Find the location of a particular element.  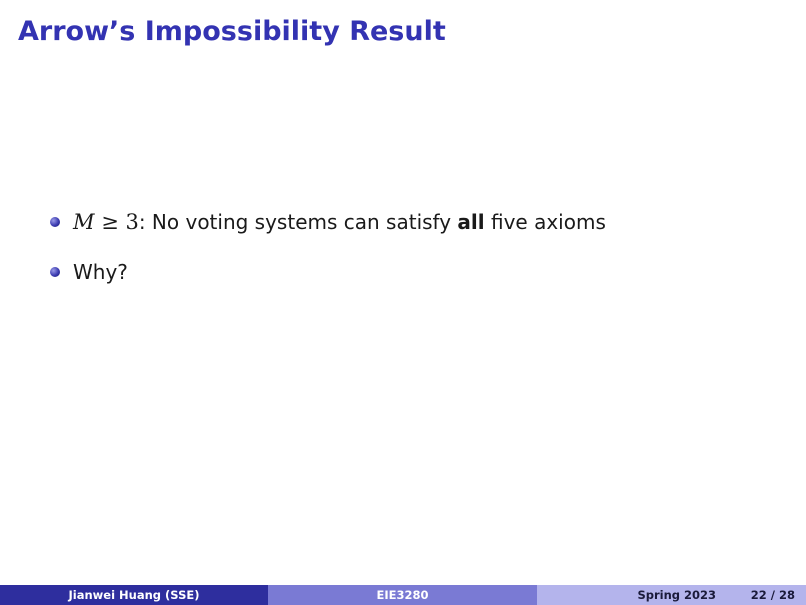

footer-info: Spring 2023 22 / 28 is located at coordinates (671, 595).